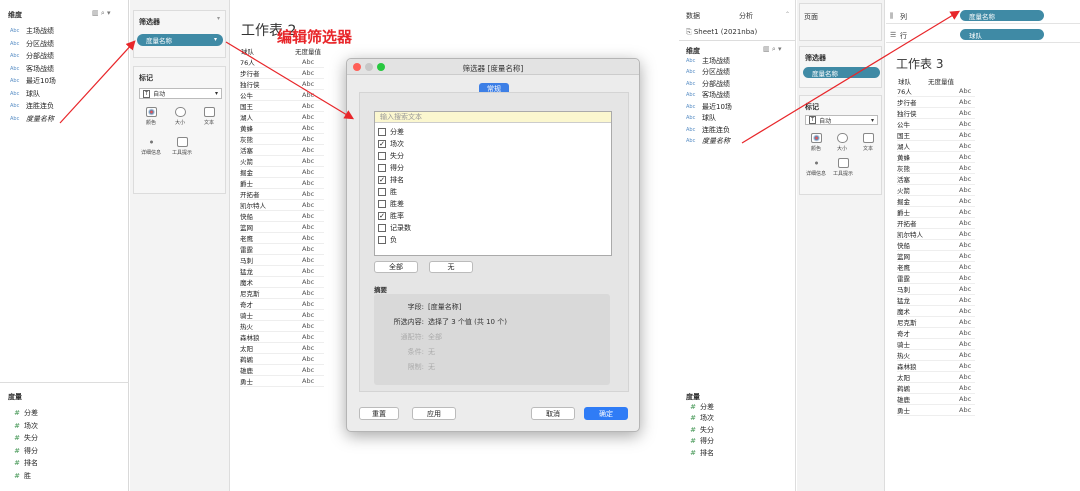 The width and height of the screenshot is (1080, 491). Describe the element at coordinates (851, 77) in the screenshot. I see `arrow-dimension-to-columns` at that location.